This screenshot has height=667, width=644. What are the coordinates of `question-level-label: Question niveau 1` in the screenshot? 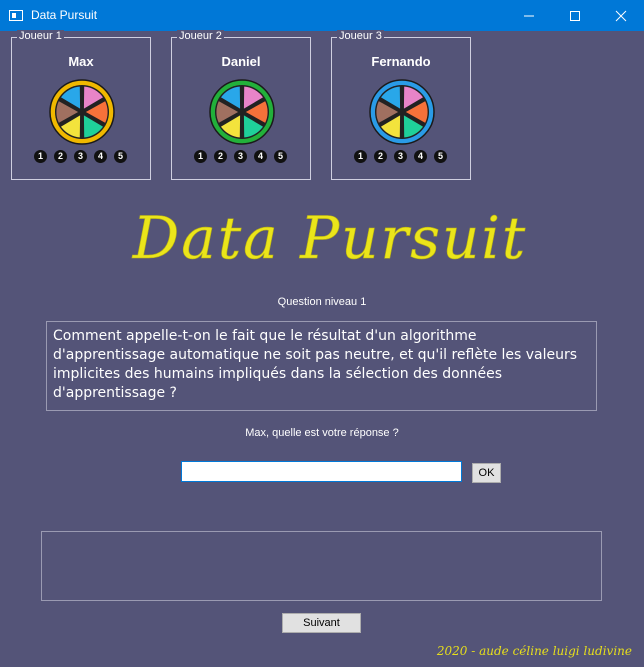 It's located at (322, 302).